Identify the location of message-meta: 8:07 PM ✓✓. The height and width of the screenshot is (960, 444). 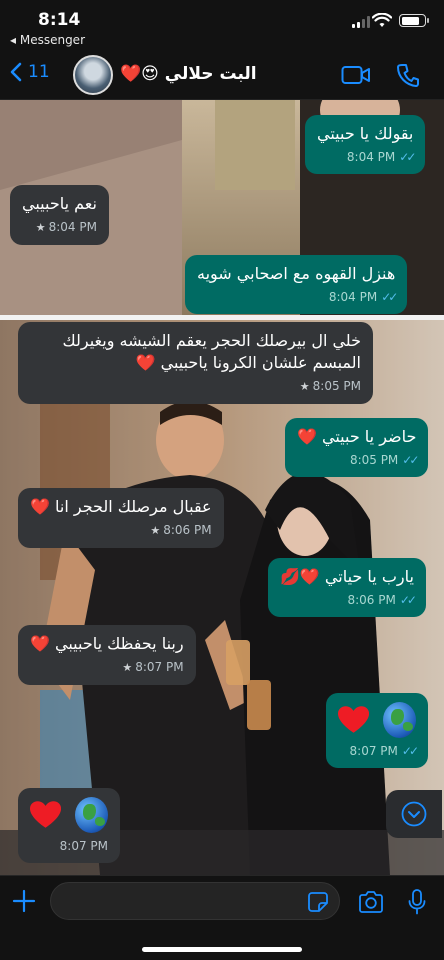
(384, 751).